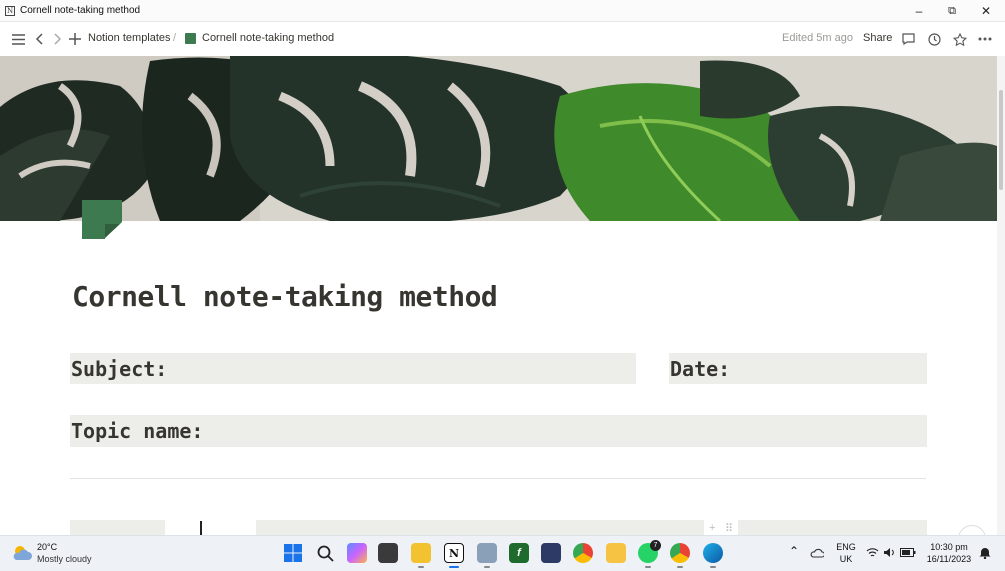  What do you see at coordinates (487, 553) in the screenshot?
I see `app-snipping` at bounding box center [487, 553].